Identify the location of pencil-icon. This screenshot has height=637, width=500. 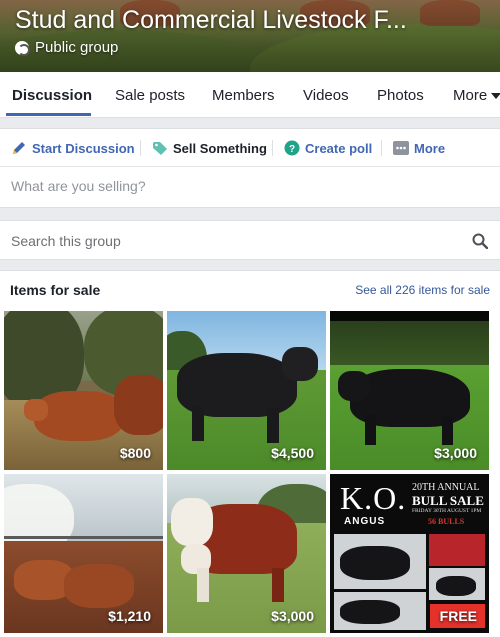
(19, 148).